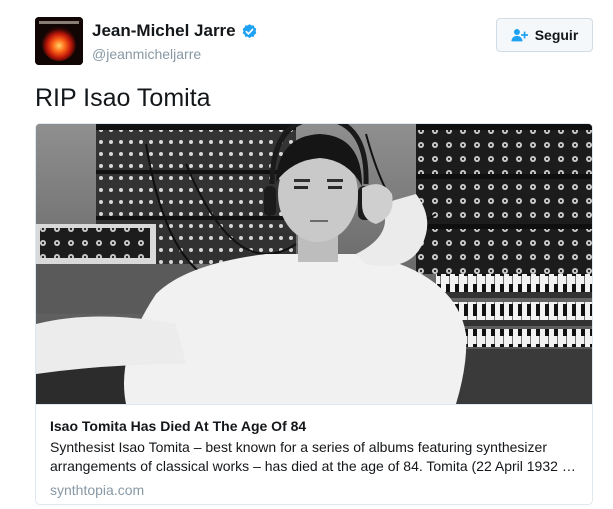 The height and width of the screenshot is (509, 613). I want to click on verified-badge-icon, so click(249, 30).